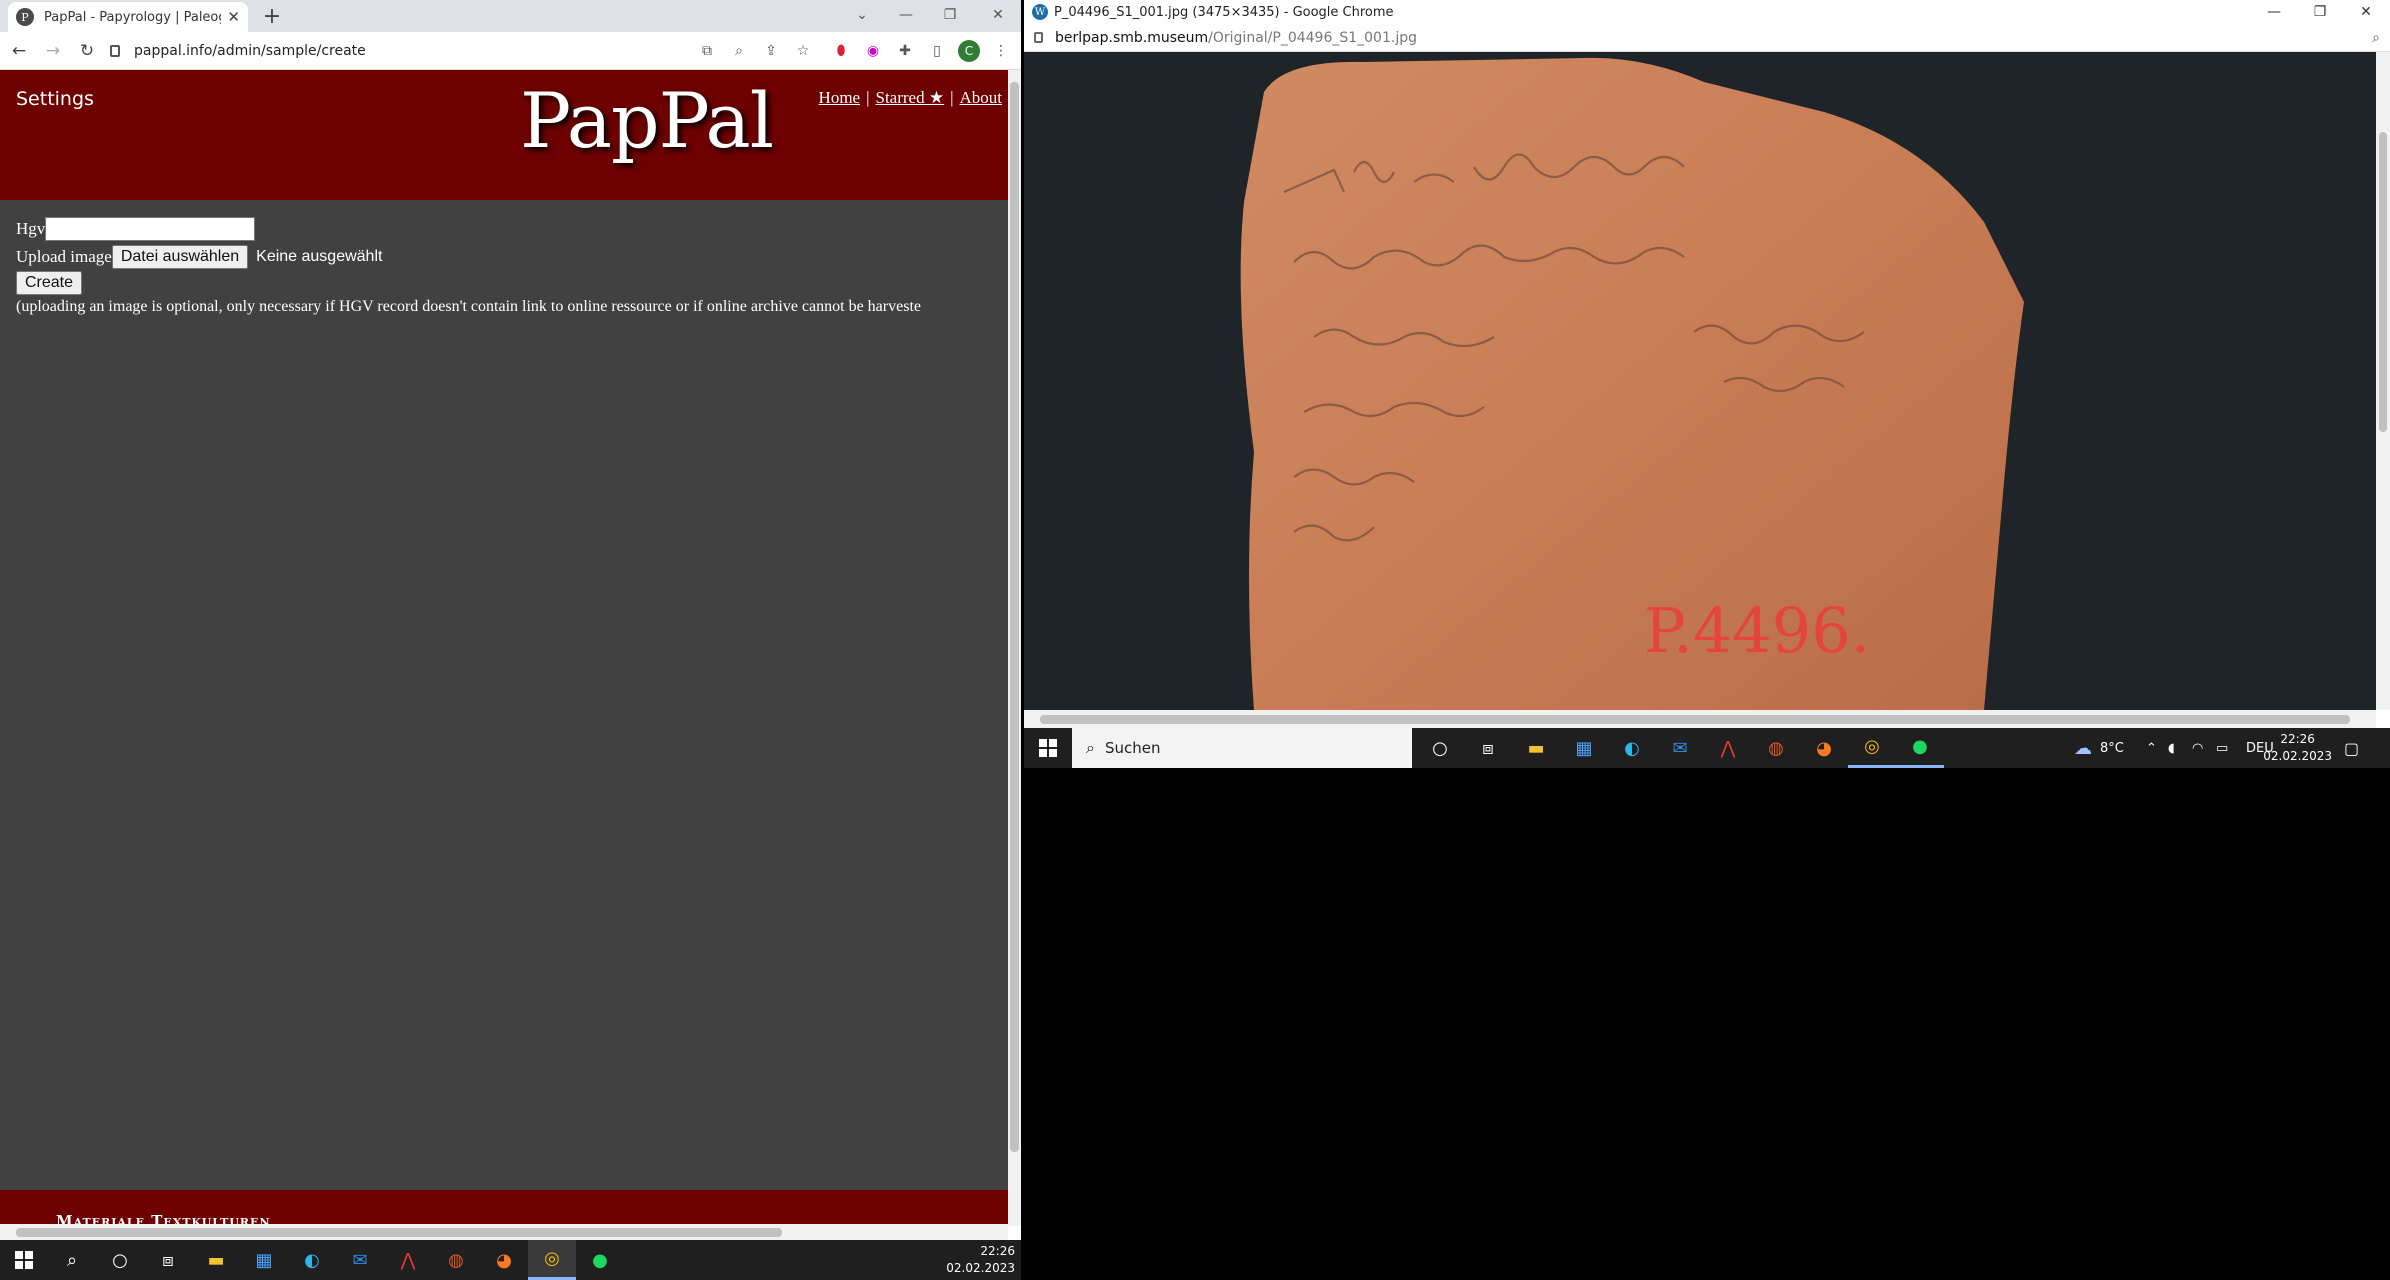 The image size is (2390, 1280). I want to click on battery-icon: ▭, so click(2222, 748).